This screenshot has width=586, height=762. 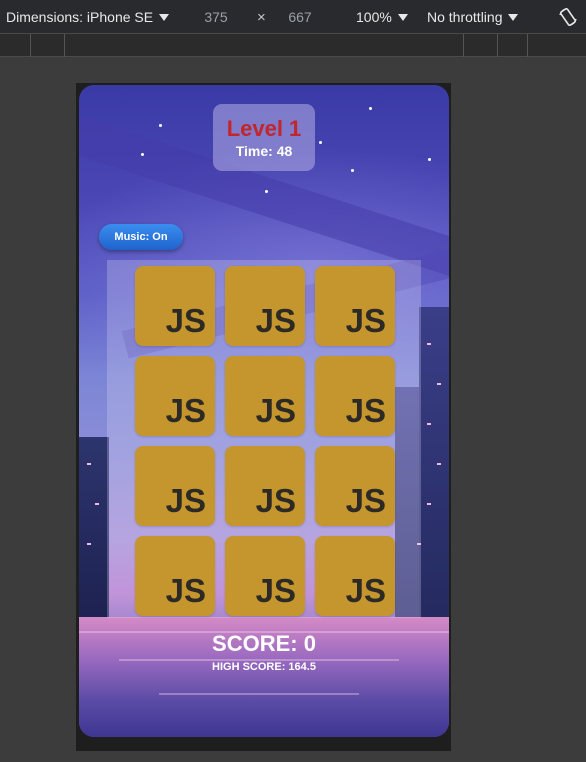 I want to click on media-query-ruler, so click(x=293, y=45).